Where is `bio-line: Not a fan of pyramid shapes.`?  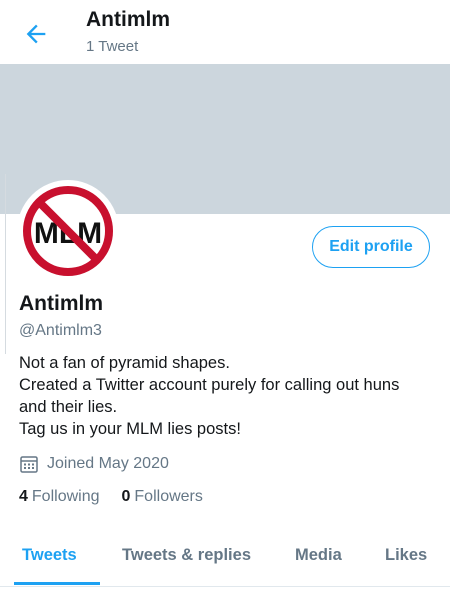
bio-line: Not a fan of pyramid shapes. is located at coordinates (124, 363).